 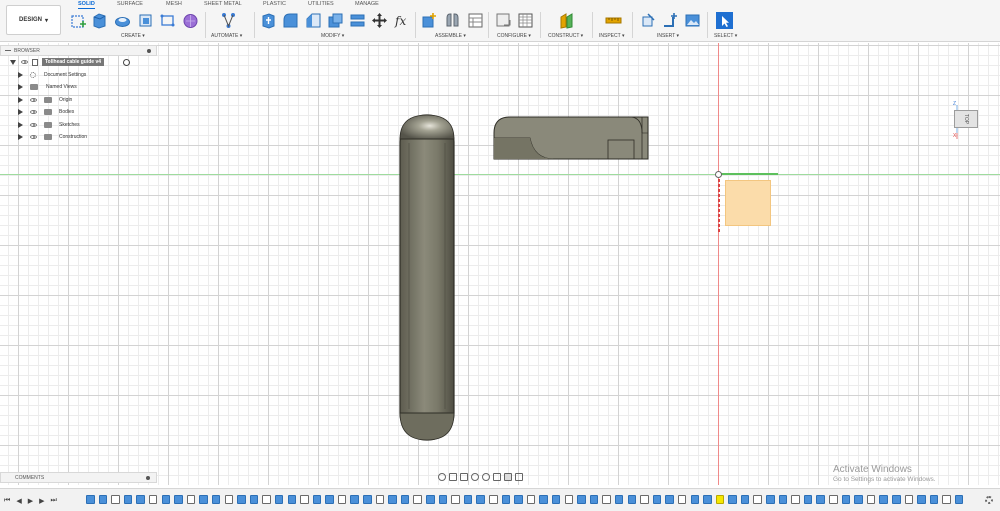 I want to click on construct-group-label: CONSTRUCT ▾, so click(x=565, y=36).